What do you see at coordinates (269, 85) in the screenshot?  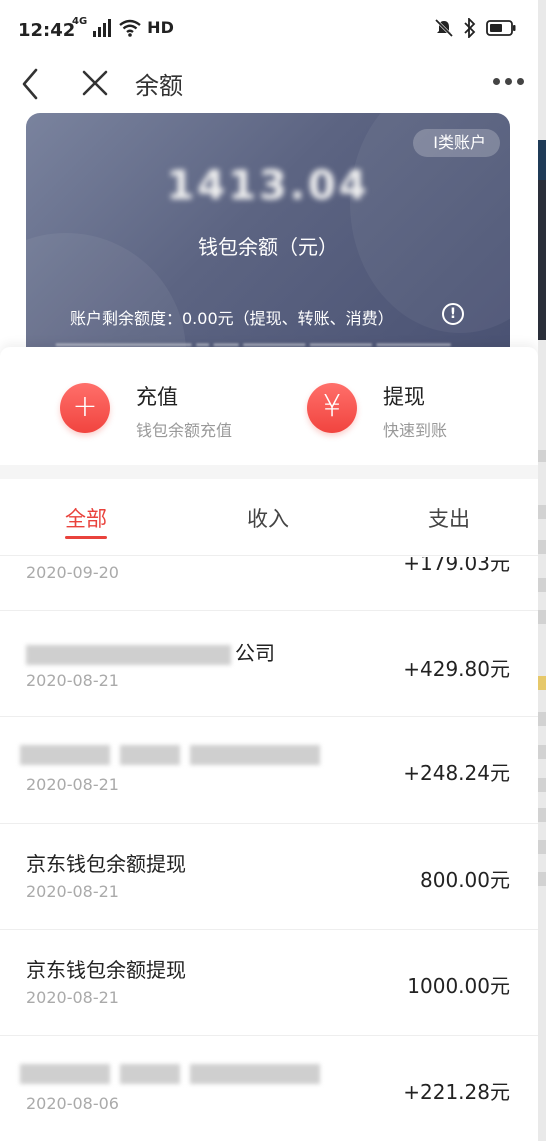 I see `nav-bar: 余额` at bounding box center [269, 85].